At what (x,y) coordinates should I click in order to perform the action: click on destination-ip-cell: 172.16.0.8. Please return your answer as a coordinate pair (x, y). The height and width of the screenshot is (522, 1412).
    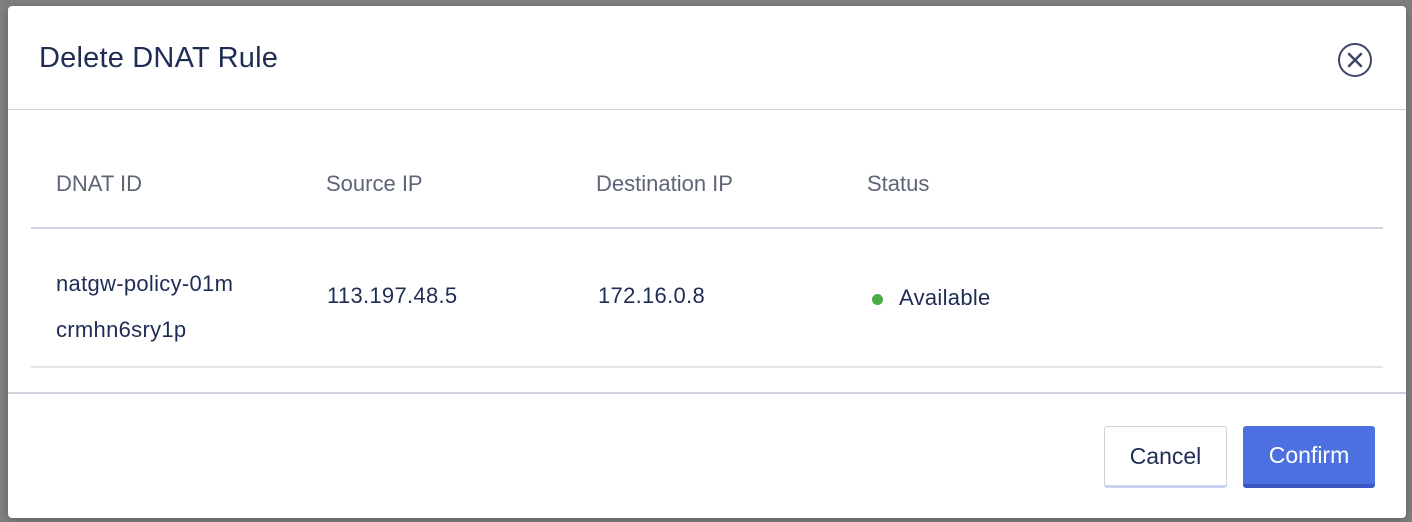
    Looking at the image, I should click on (651, 295).